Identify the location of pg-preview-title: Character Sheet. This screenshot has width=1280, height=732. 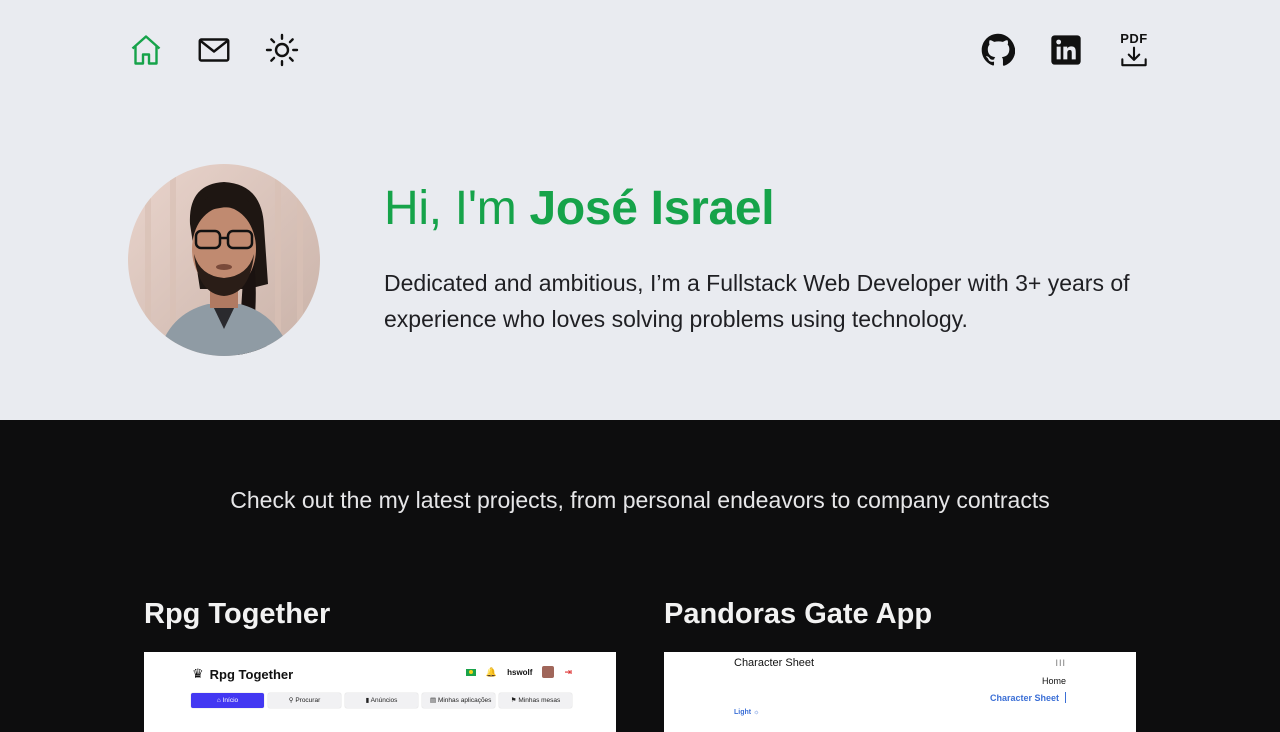
(774, 663).